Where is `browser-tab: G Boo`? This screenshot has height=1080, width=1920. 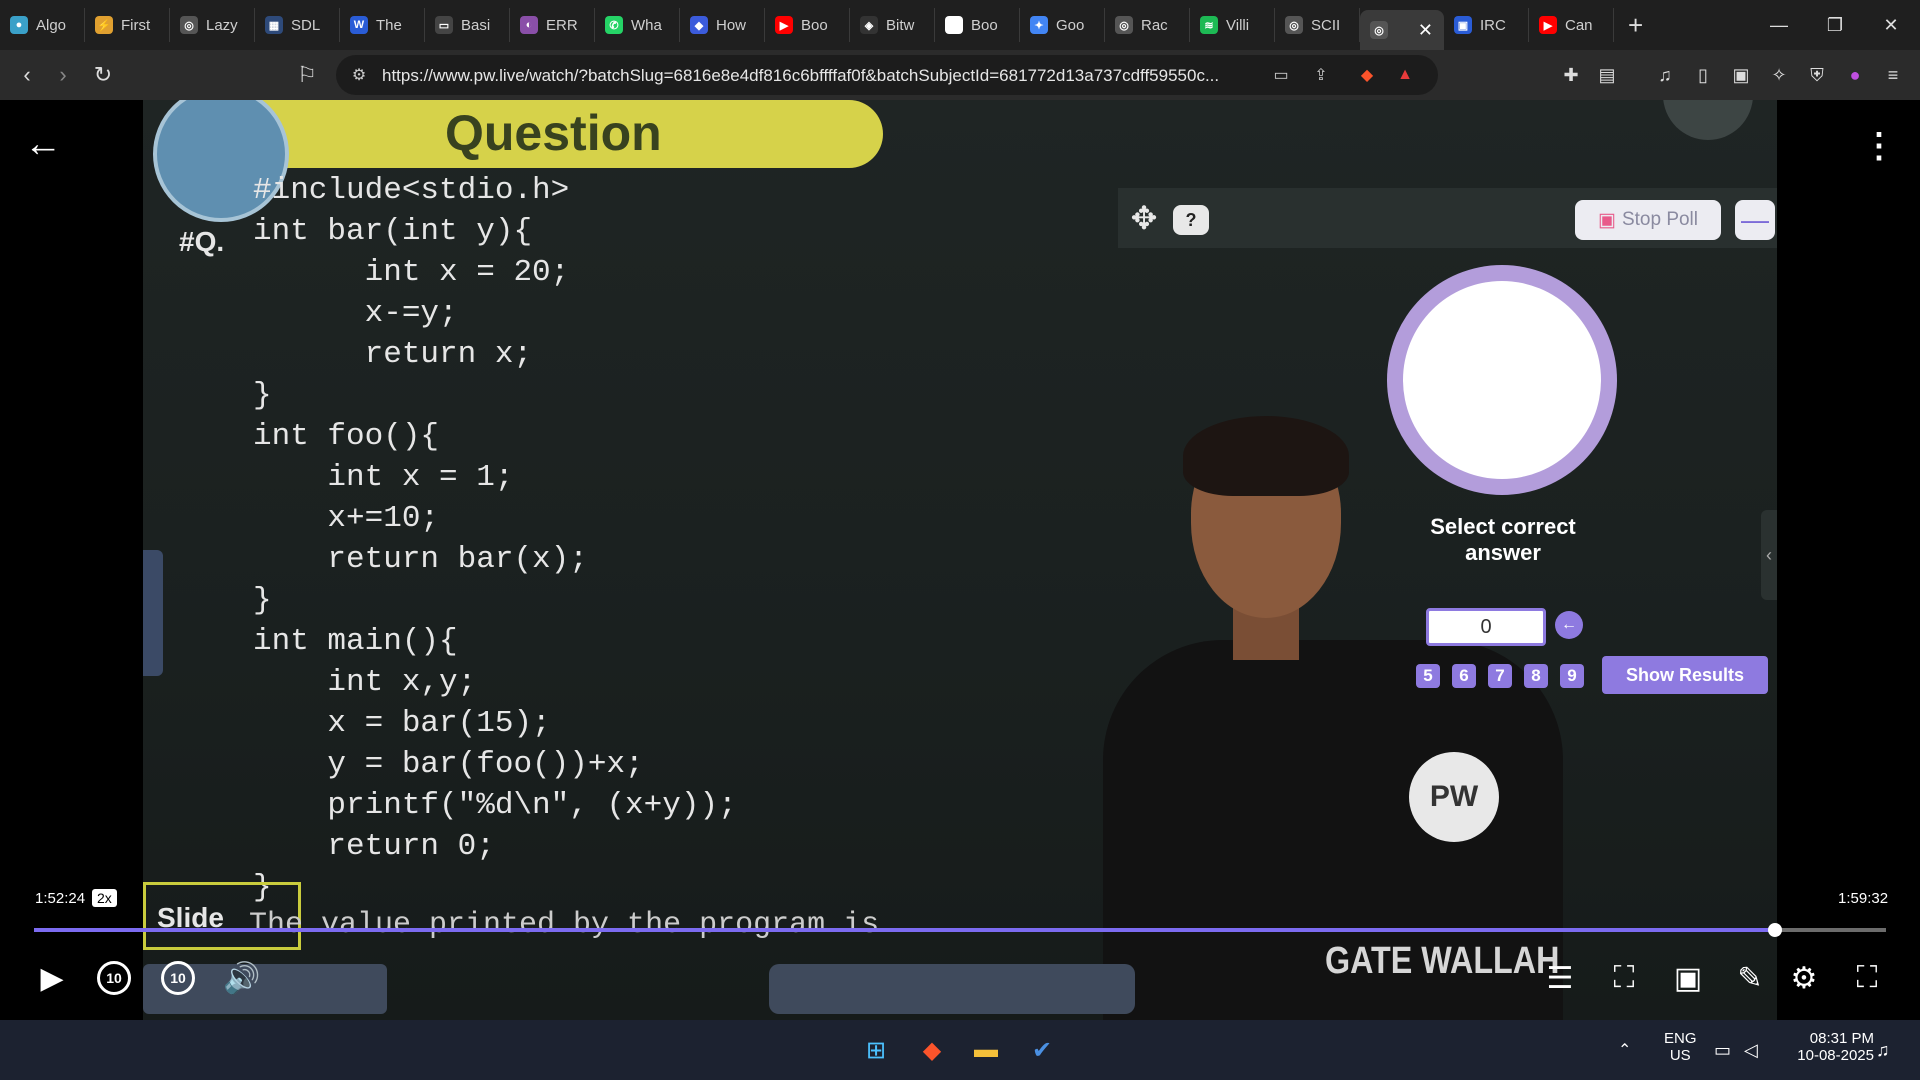 browser-tab: G Boo is located at coordinates (977, 25).